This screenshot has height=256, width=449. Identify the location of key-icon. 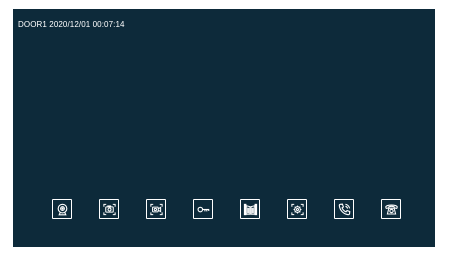
(202, 209).